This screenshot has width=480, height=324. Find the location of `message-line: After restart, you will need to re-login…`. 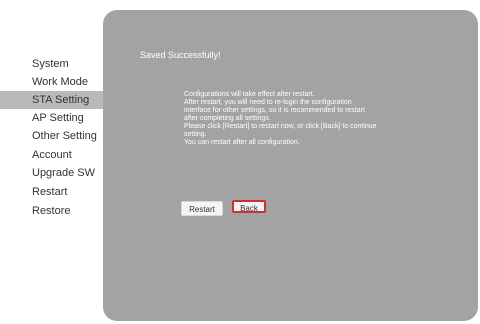

message-line: After restart, you will need to re-login… is located at coordinates (268, 102).